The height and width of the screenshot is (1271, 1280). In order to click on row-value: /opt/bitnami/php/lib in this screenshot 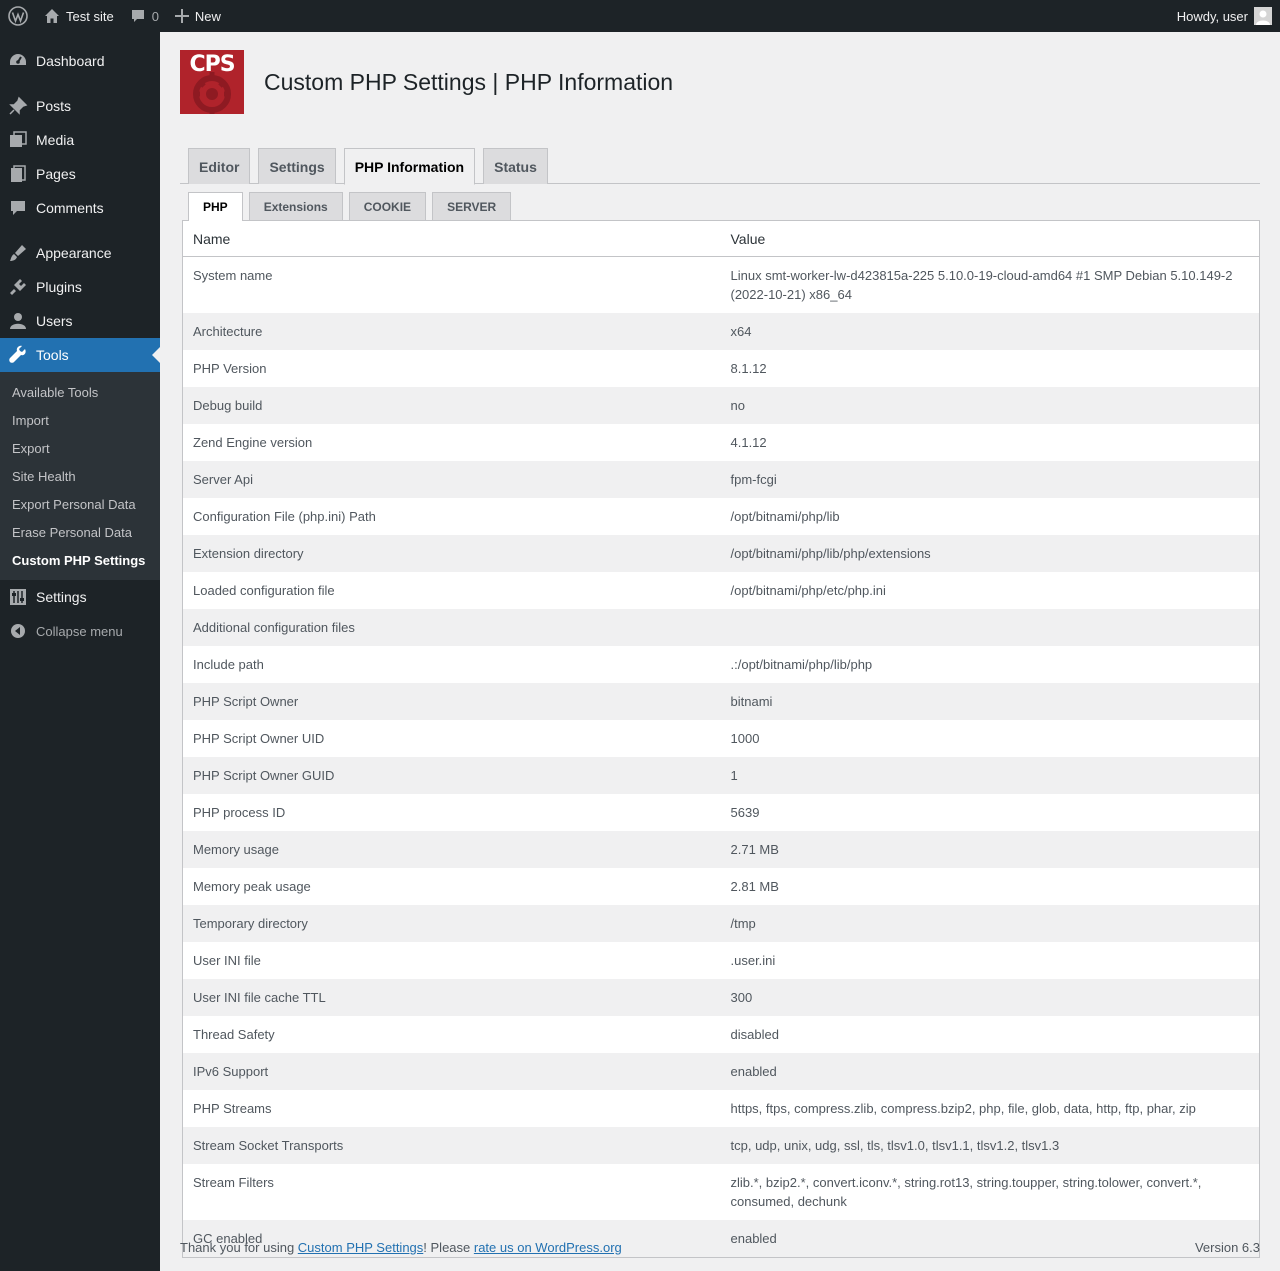, I will do `click(785, 516)`.